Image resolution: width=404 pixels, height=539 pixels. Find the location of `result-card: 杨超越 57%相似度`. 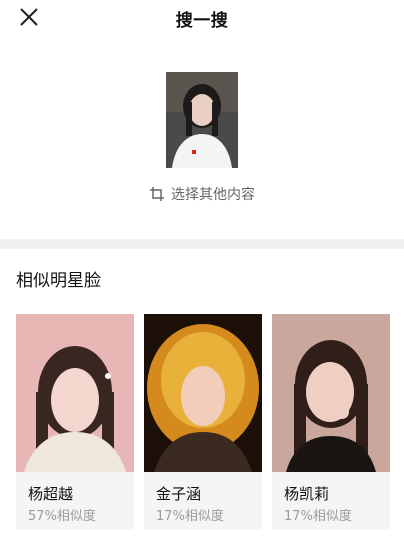

result-card: 杨超越 57%相似度 is located at coordinates (75, 422).